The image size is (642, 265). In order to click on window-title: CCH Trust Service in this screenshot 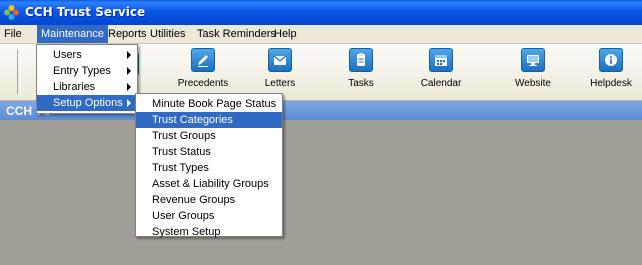, I will do `click(85, 12)`.